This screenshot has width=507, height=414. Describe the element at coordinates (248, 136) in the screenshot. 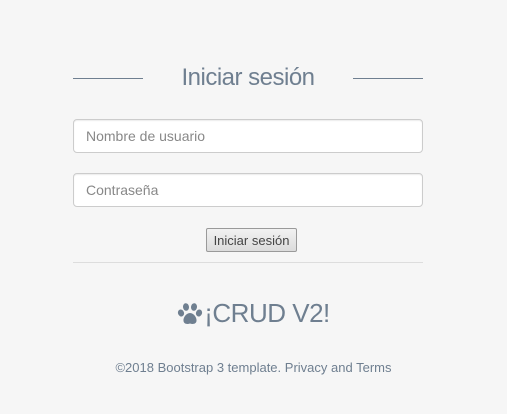

I see `username-input` at that location.